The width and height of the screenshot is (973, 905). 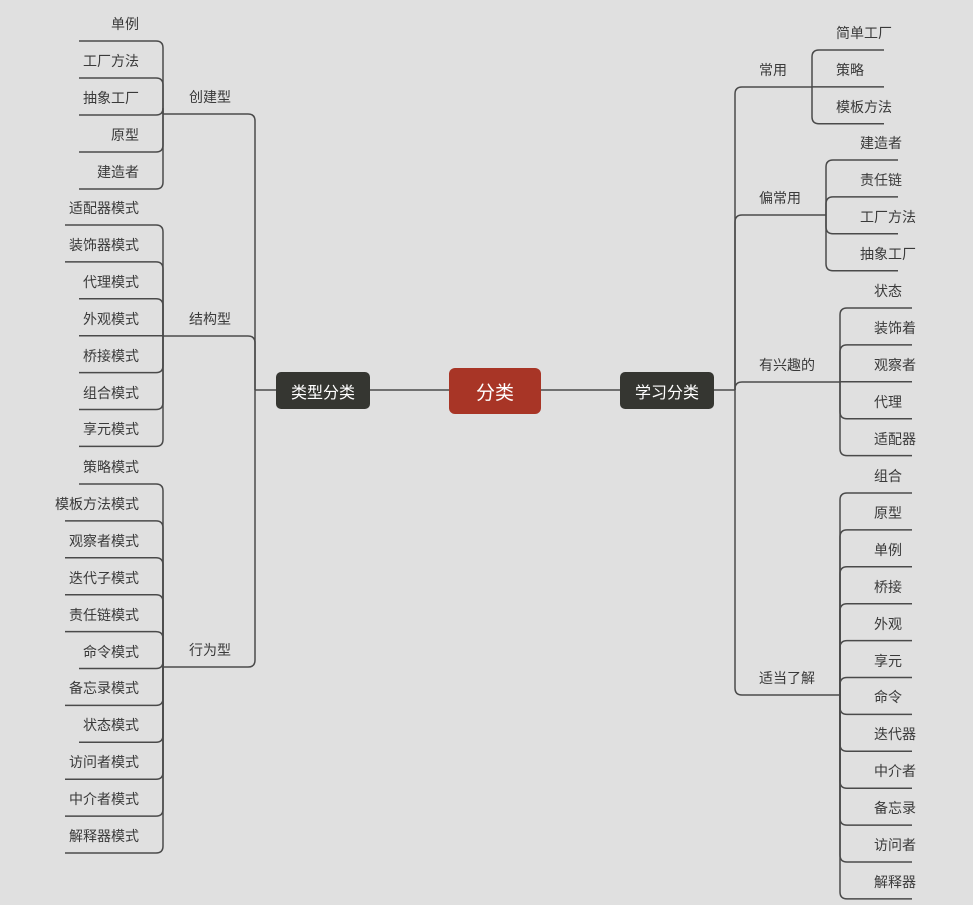 I want to click on leaf-label-left: 抽象工厂, so click(x=111, y=99).